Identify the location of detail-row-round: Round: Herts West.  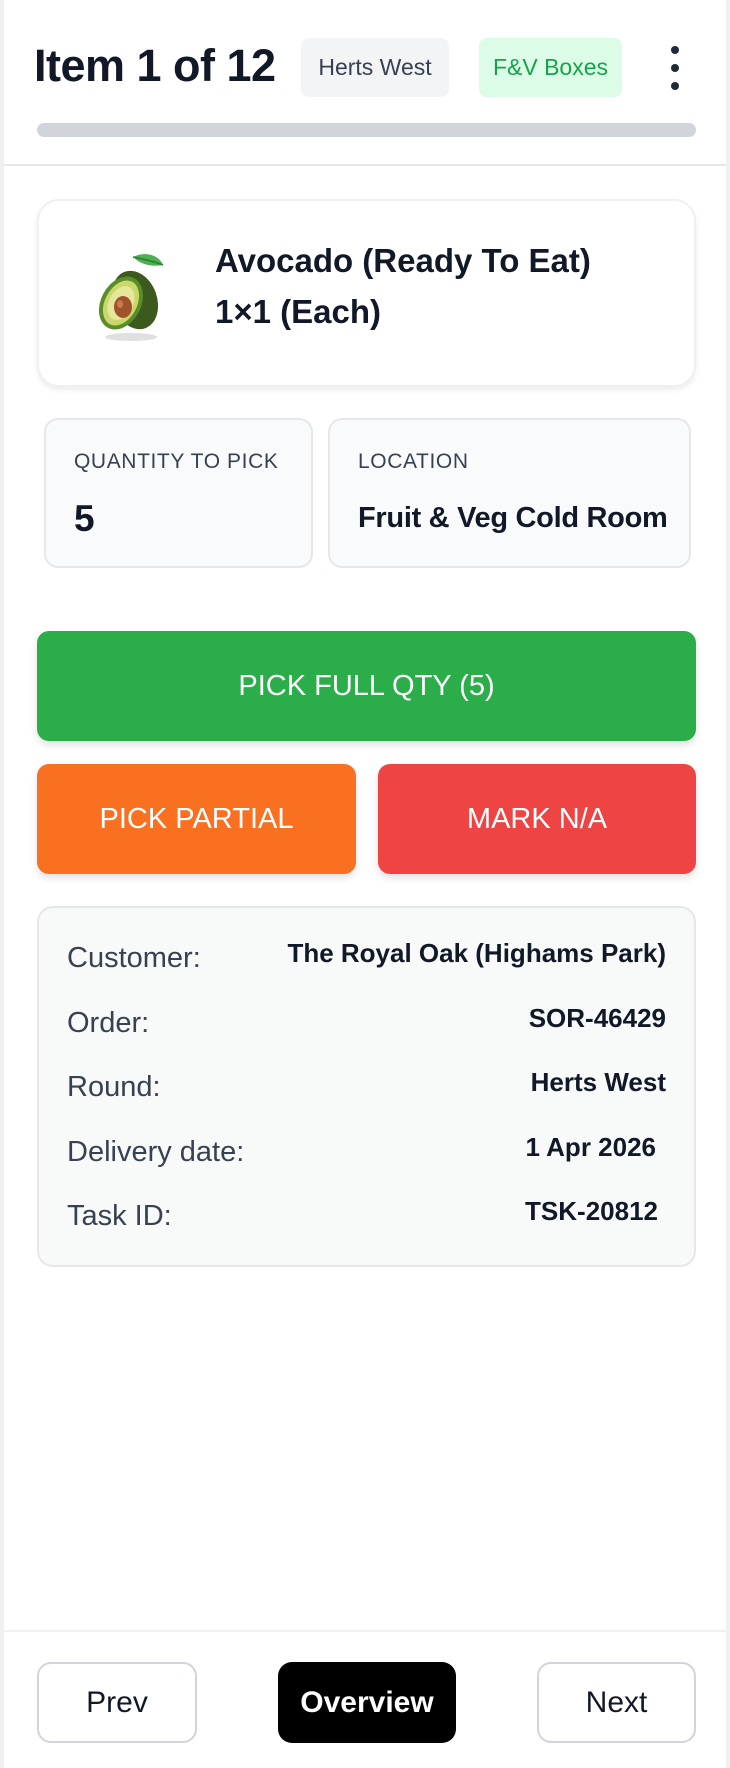
(366, 1089).